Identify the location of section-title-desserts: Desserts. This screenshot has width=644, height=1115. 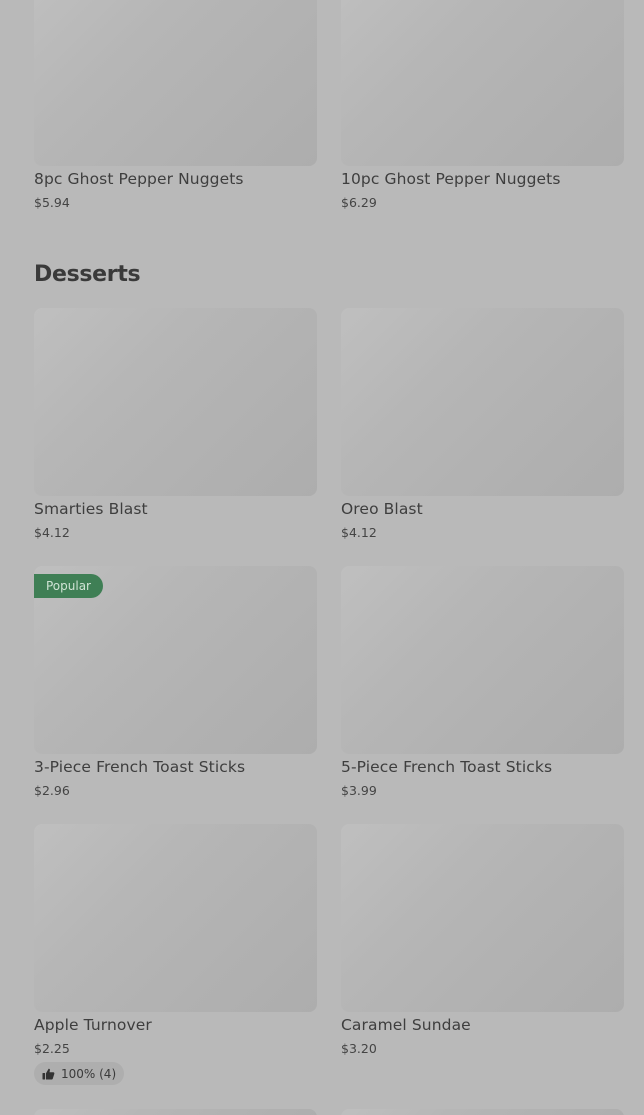
(87, 274).